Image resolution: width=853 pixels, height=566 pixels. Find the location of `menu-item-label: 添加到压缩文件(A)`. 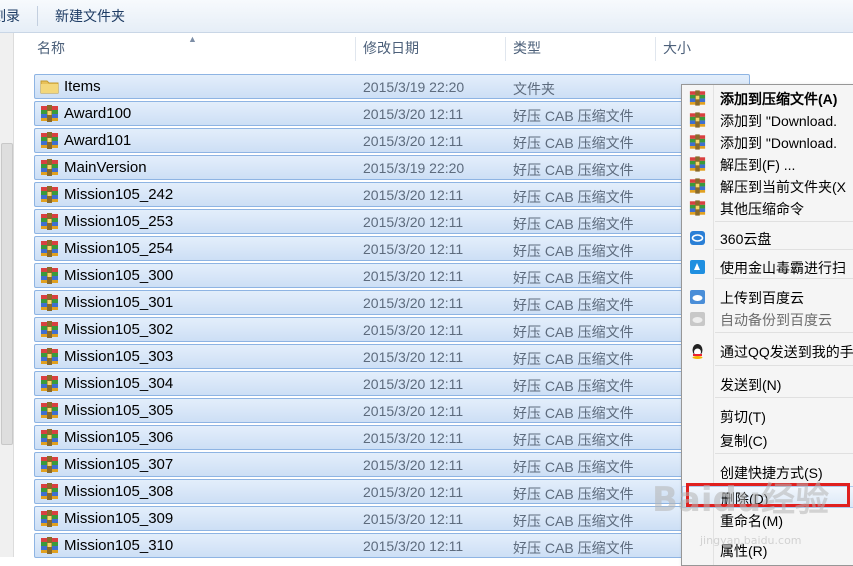

menu-item-label: 添加到压缩文件(A) is located at coordinates (779, 99).